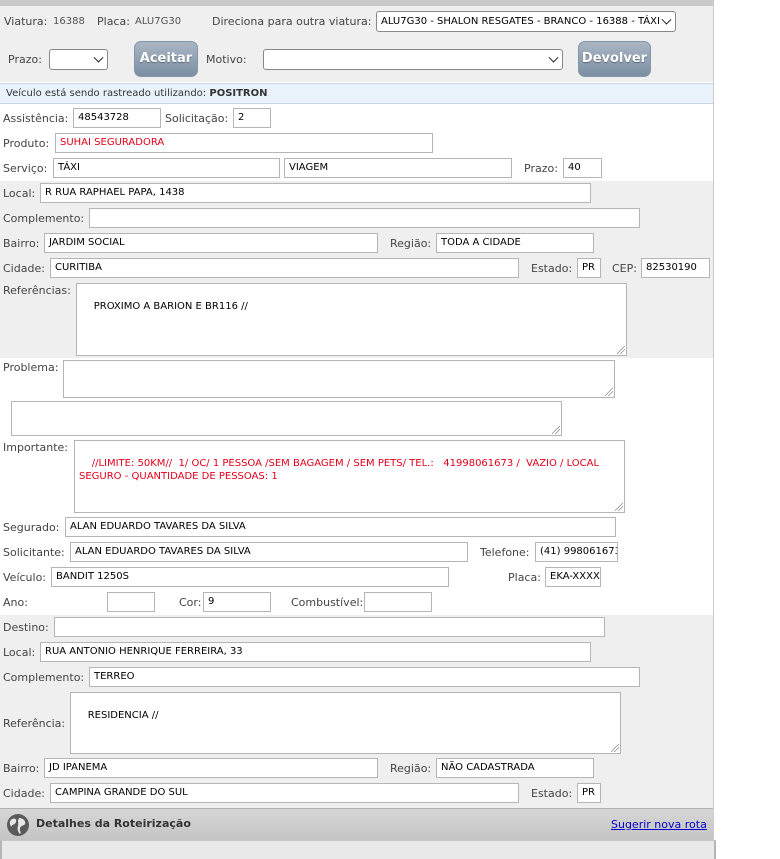 The height and width of the screenshot is (859, 780). What do you see at coordinates (25, 577) in the screenshot?
I see `veiculo-label: Veículo:` at bounding box center [25, 577].